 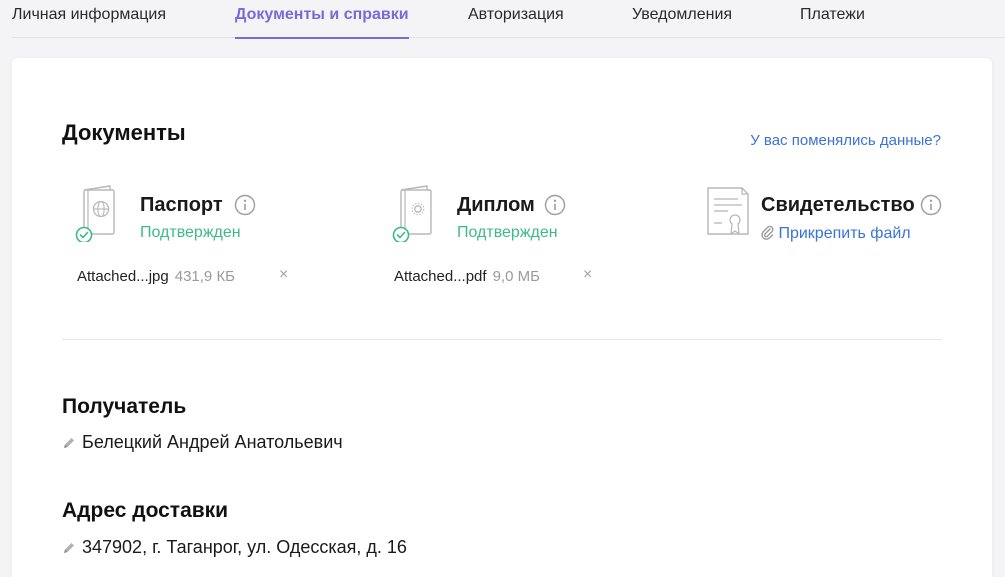 I want to click on diploma-icon, so click(x=412, y=213).